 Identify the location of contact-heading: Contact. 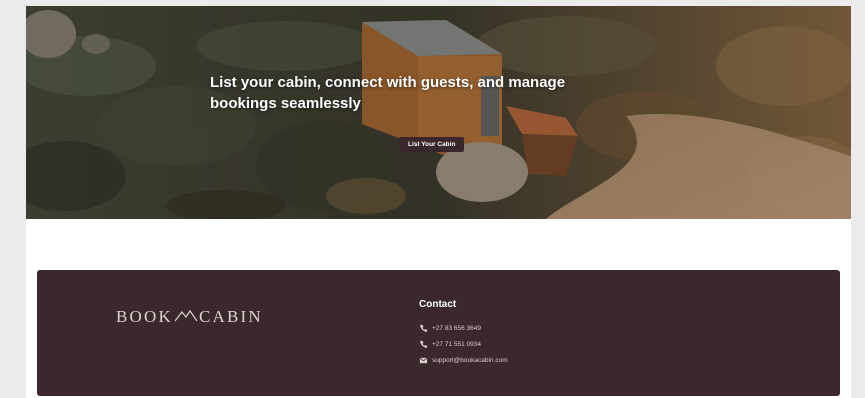
(438, 304).